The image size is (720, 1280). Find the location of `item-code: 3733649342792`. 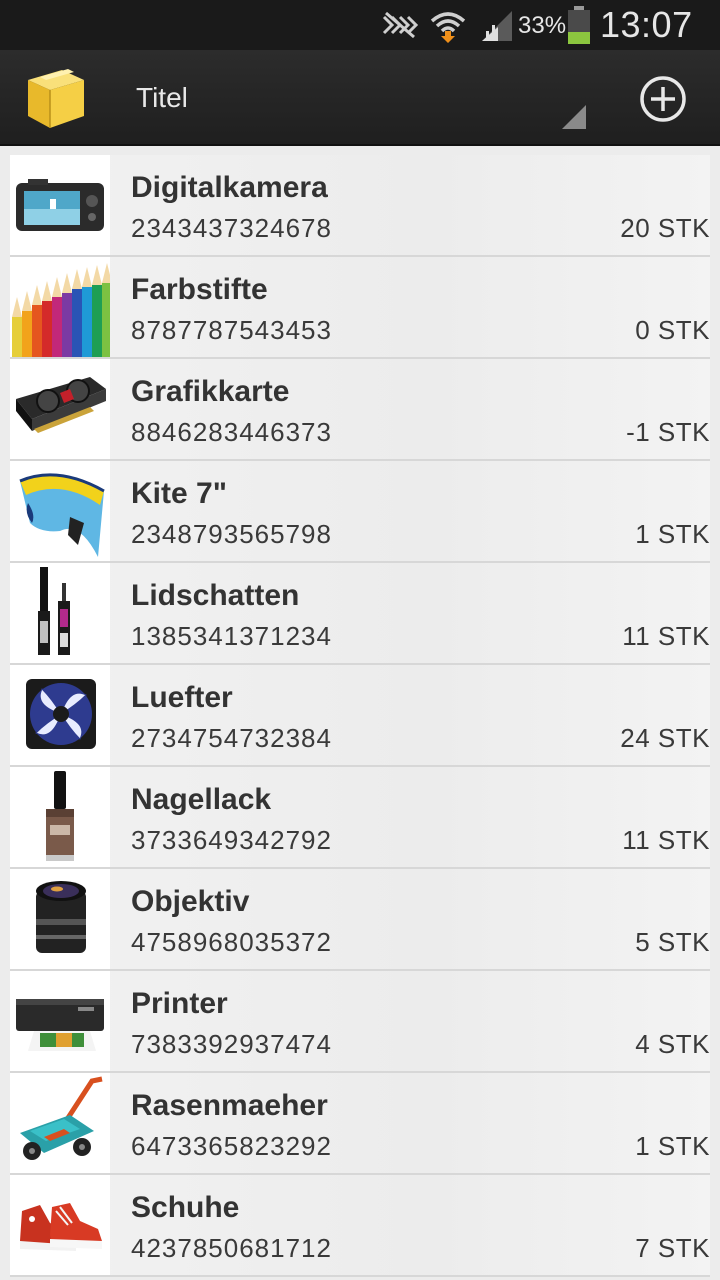

item-code: 3733649342792 is located at coordinates (231, 840).